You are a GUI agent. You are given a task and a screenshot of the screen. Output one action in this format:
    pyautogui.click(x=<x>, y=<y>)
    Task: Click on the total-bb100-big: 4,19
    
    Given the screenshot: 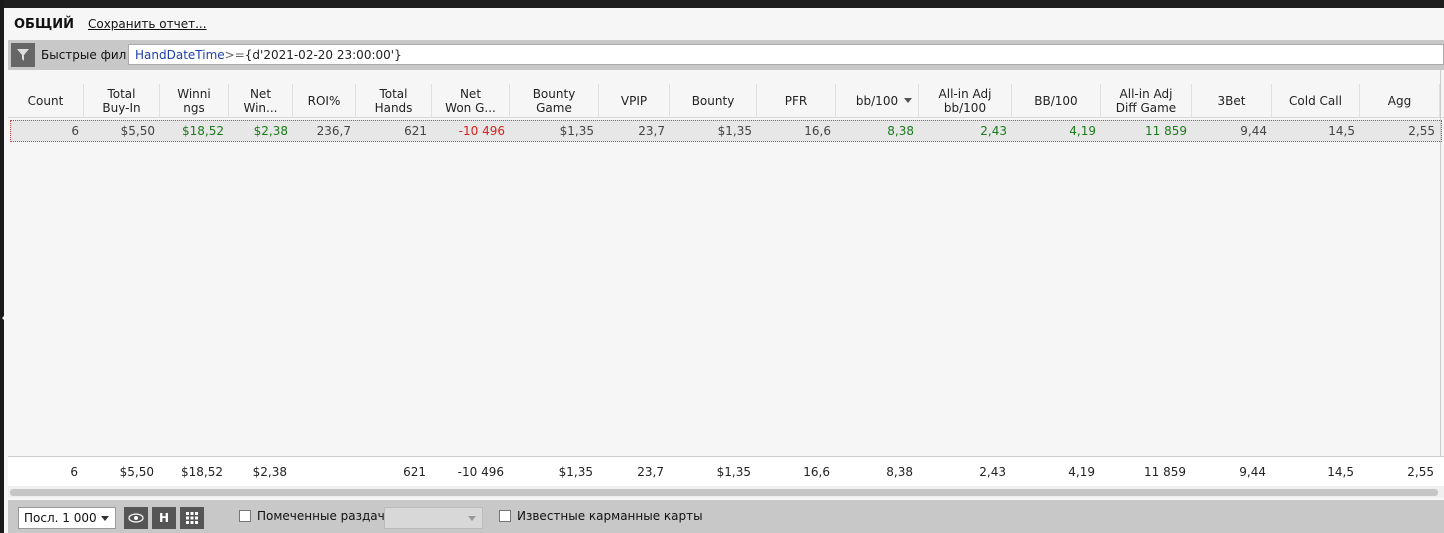 What is the action you would take?
    pyautogui.click(x=1081, y=472)
    